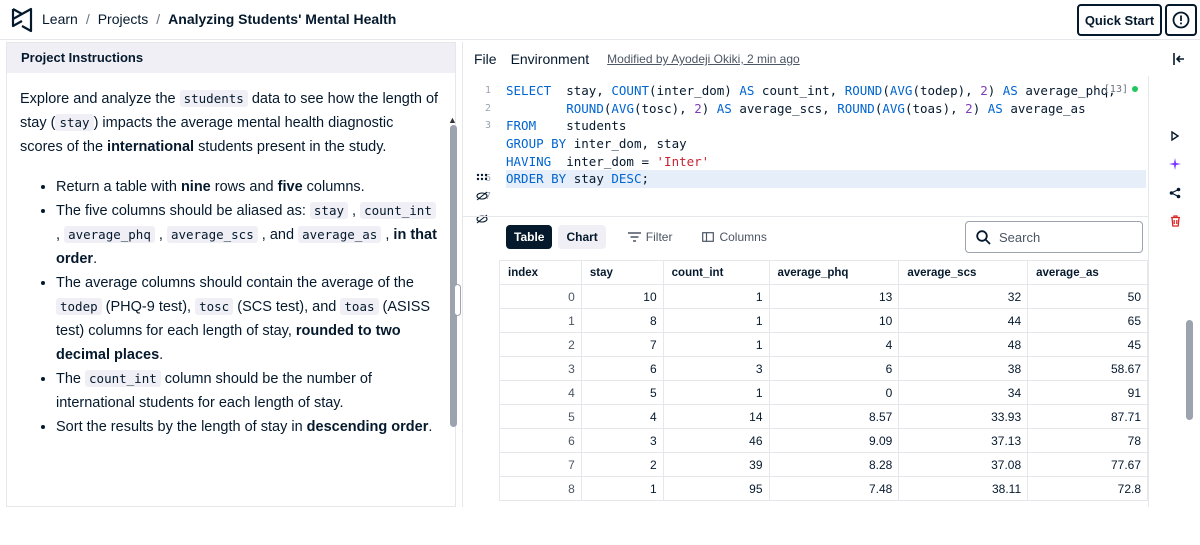 The image size is (1200, 545). Describe the element at coordinates (453, 276) in the screenshot. I see `scrollbar-thumb` at that location.